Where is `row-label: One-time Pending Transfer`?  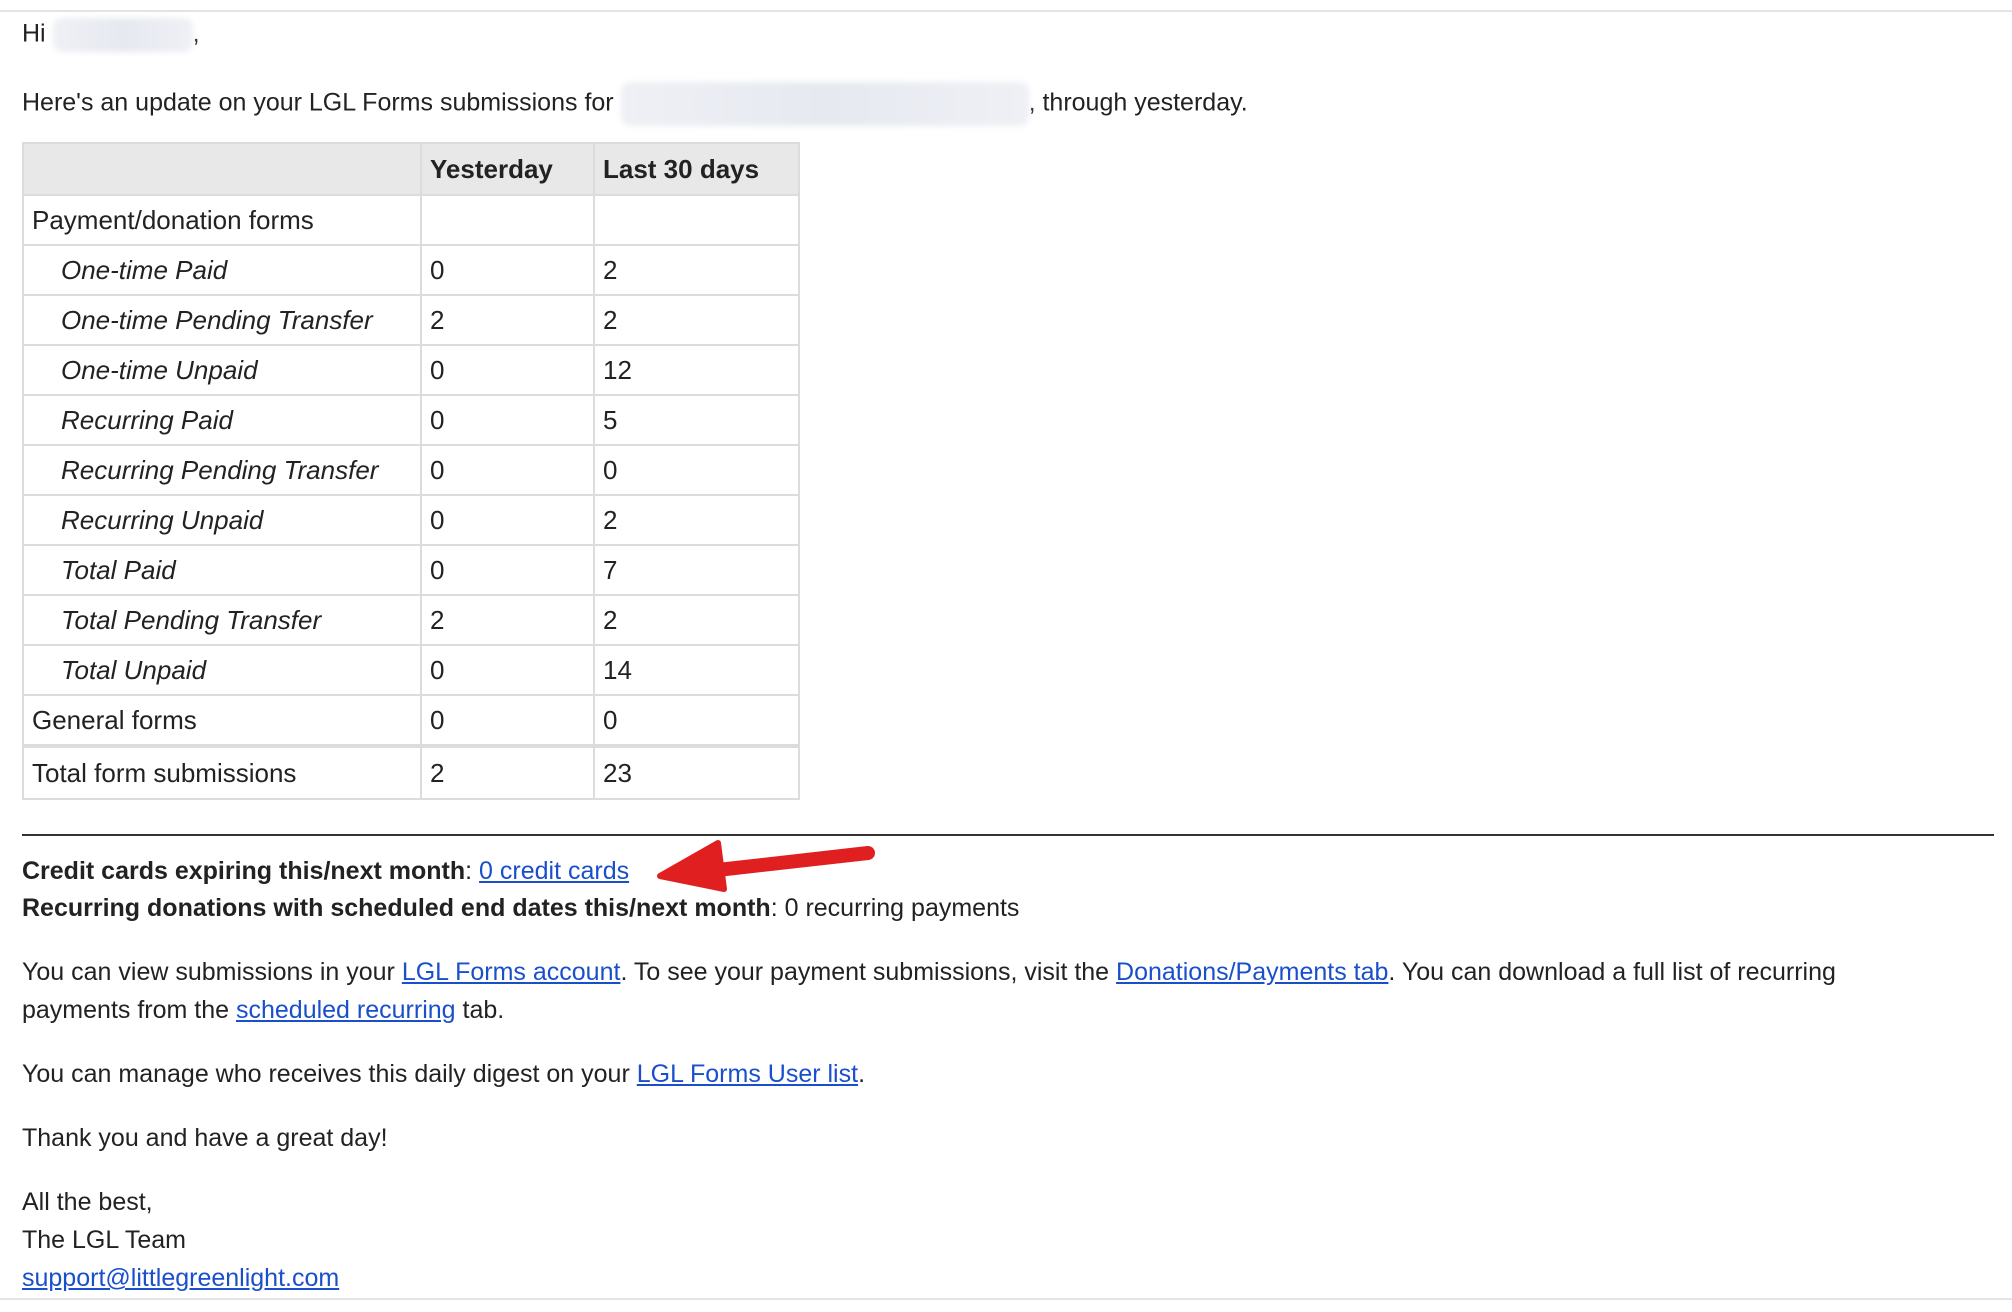
row-label: One-time Pending Transfer is located at coordinates (222, 320).